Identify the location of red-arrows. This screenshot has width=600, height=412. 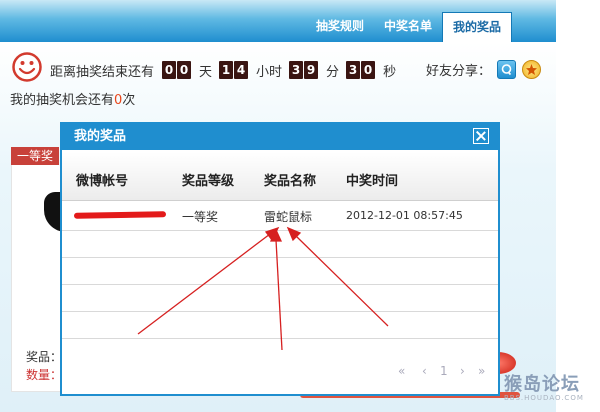
(263, 288).